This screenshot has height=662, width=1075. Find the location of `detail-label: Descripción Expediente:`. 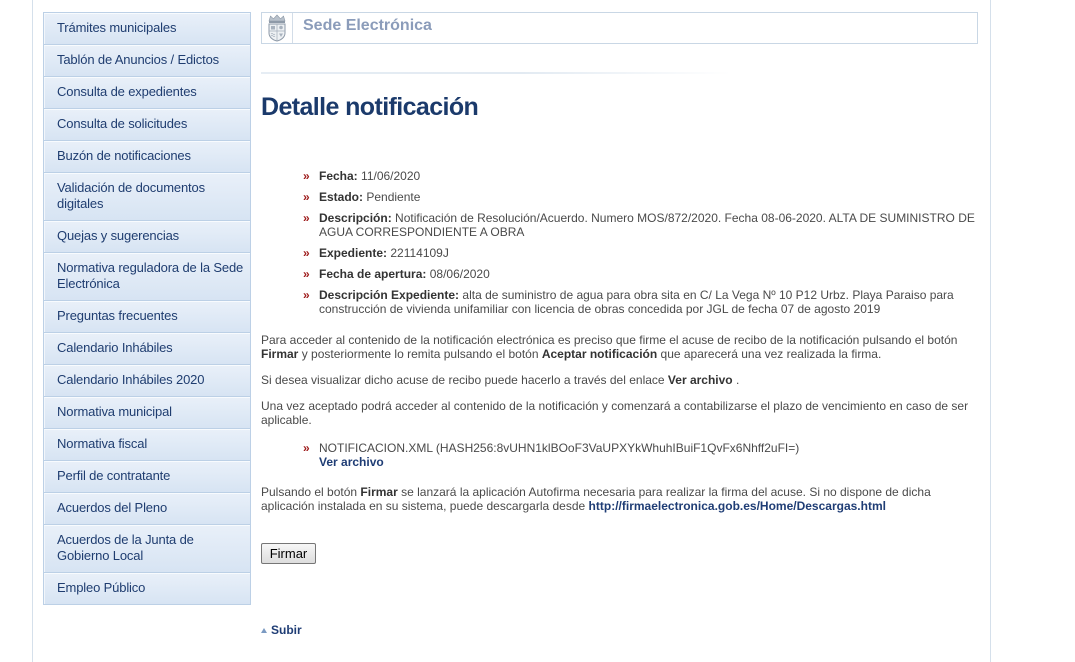

detail-label: Descripción Expediente: is located at coordinates (389, 295).